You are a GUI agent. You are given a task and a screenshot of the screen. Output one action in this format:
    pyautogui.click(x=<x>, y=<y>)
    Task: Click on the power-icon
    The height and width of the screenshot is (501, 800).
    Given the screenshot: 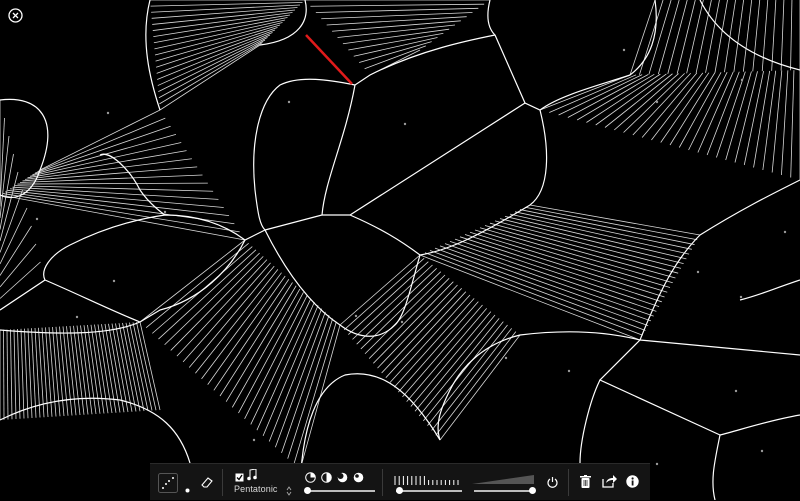 What is the action you would take?
    pyautogui.click(x=552, y=485)
    